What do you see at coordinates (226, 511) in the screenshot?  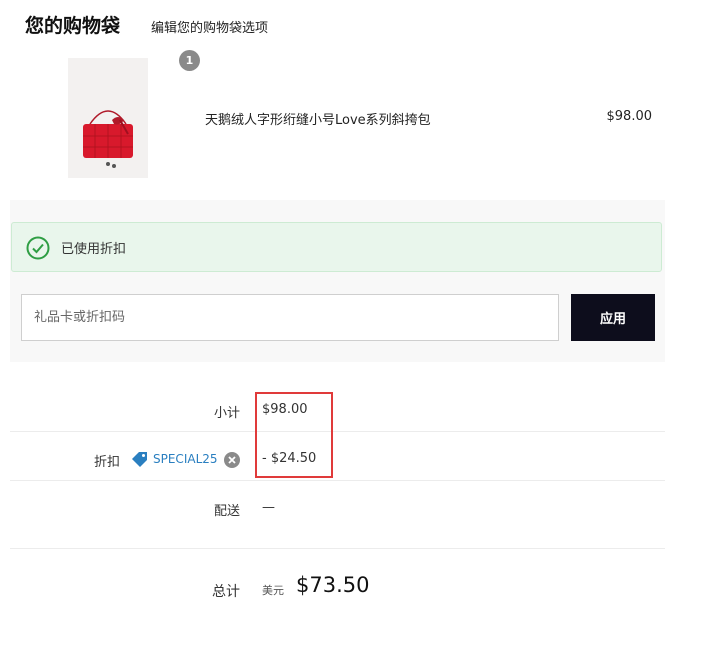 I see `shipping-label: 配送` at bounding box center [226, 511].